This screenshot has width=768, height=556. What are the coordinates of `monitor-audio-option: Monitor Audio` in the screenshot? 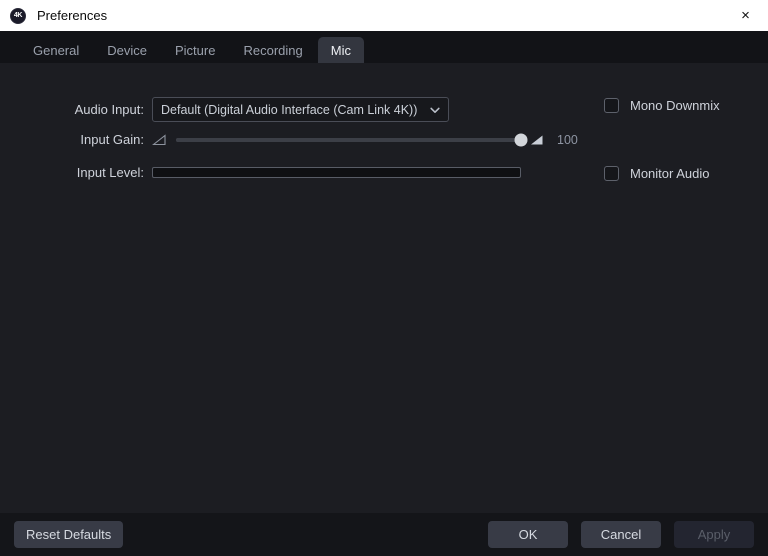 It's located at (657, 173).